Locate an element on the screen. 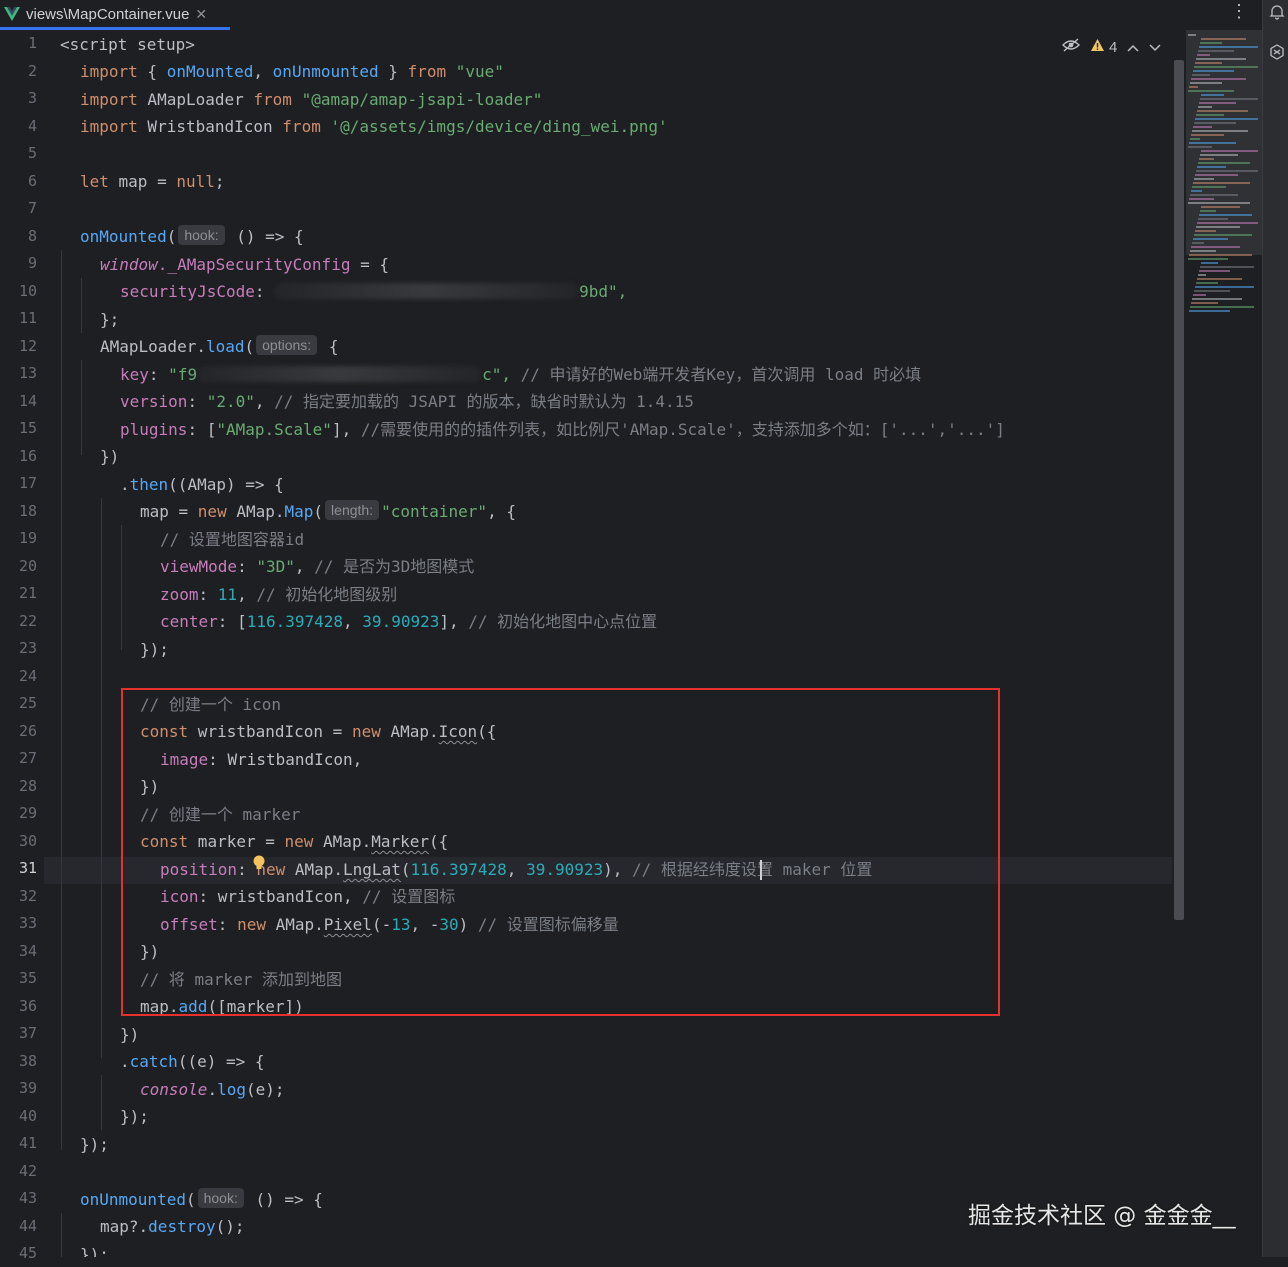 The height and width of the screenshot is (1267, 1288). line-number: 18 is located at coordinates (27, 510).